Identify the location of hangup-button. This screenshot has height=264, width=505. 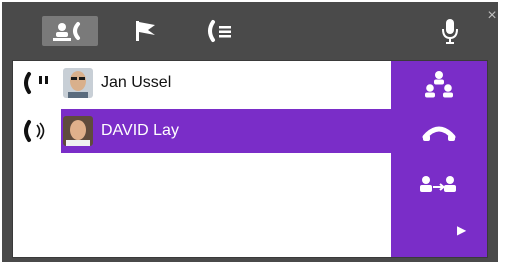
(439, 134).